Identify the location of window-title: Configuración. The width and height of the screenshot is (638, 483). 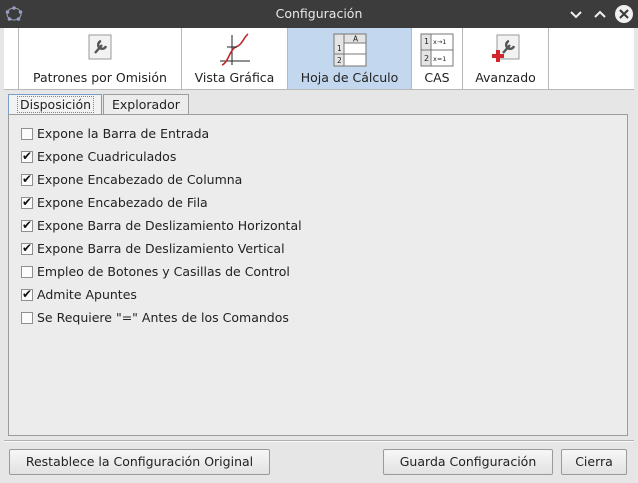
(319, 13).